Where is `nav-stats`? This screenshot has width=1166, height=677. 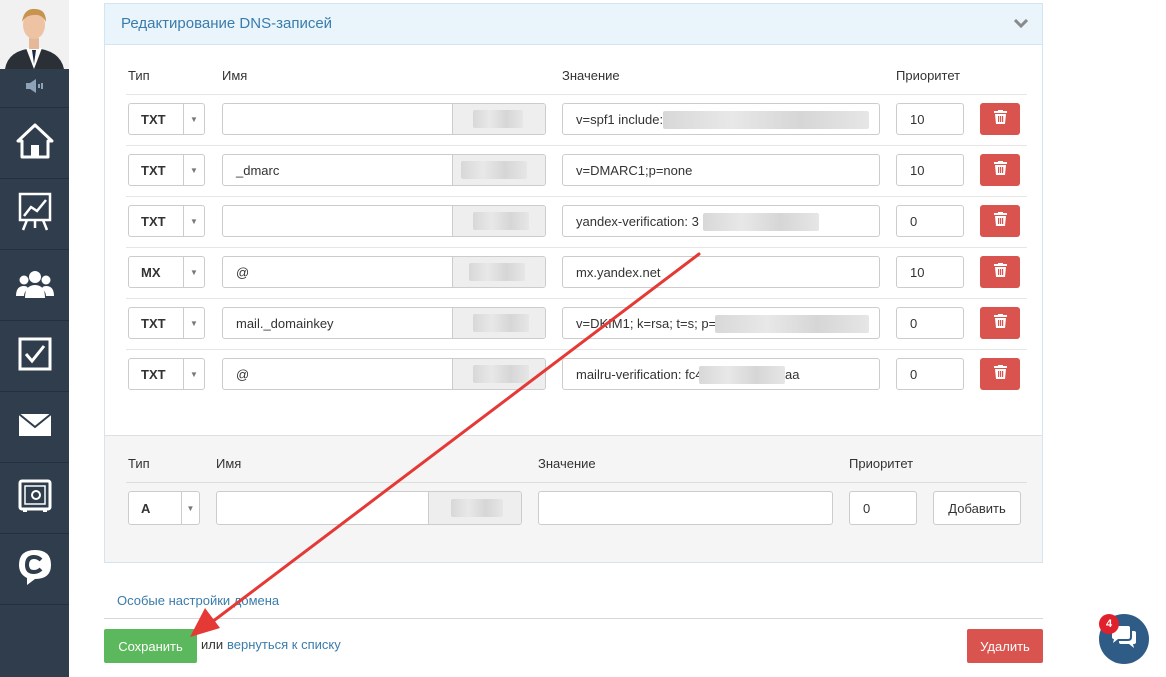 nav-stats is located at coordinates (34, 214).